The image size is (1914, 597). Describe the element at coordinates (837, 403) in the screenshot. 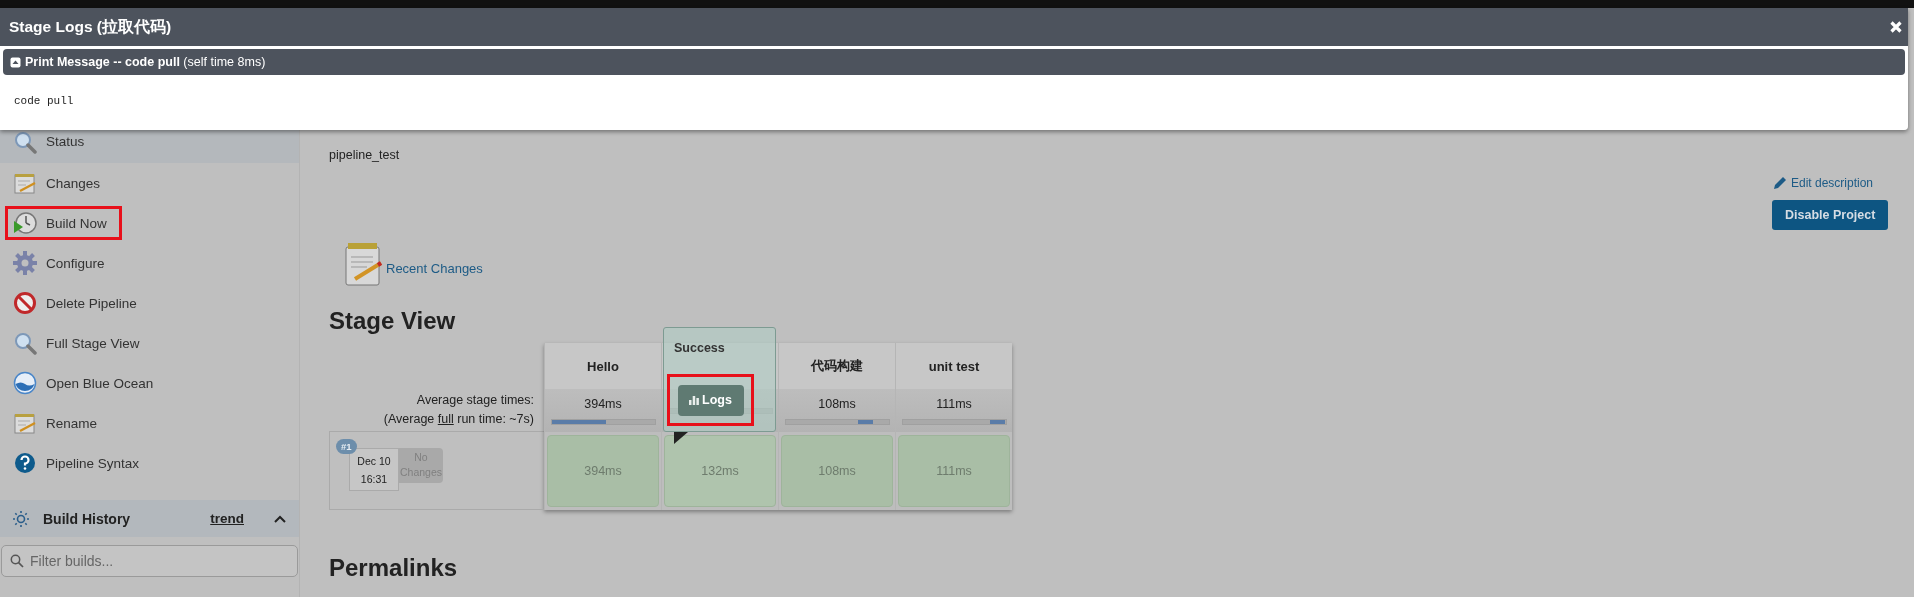

I see `average-time: 108ms` at that location.